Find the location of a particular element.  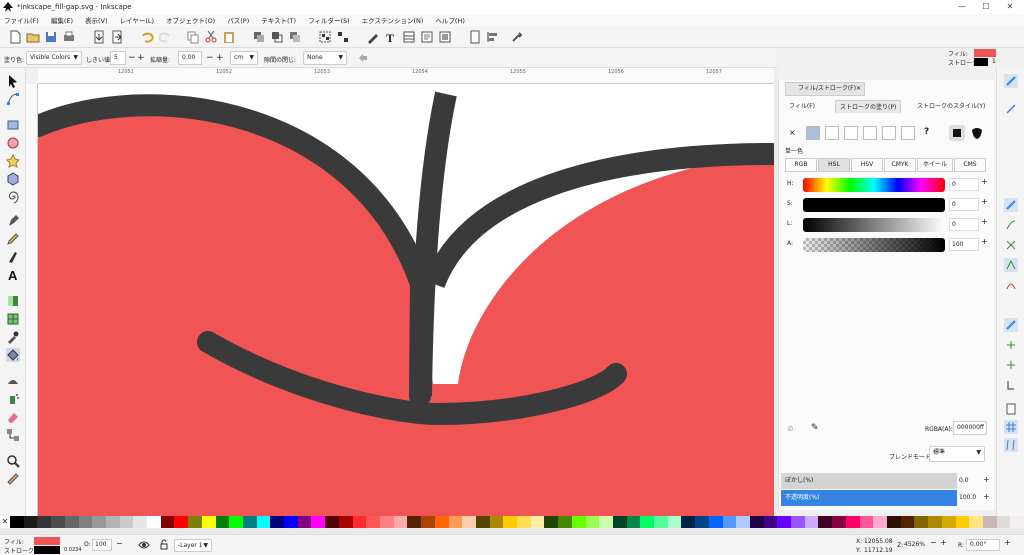

threshold-increment-button: + is located at coordinates (141, 58).